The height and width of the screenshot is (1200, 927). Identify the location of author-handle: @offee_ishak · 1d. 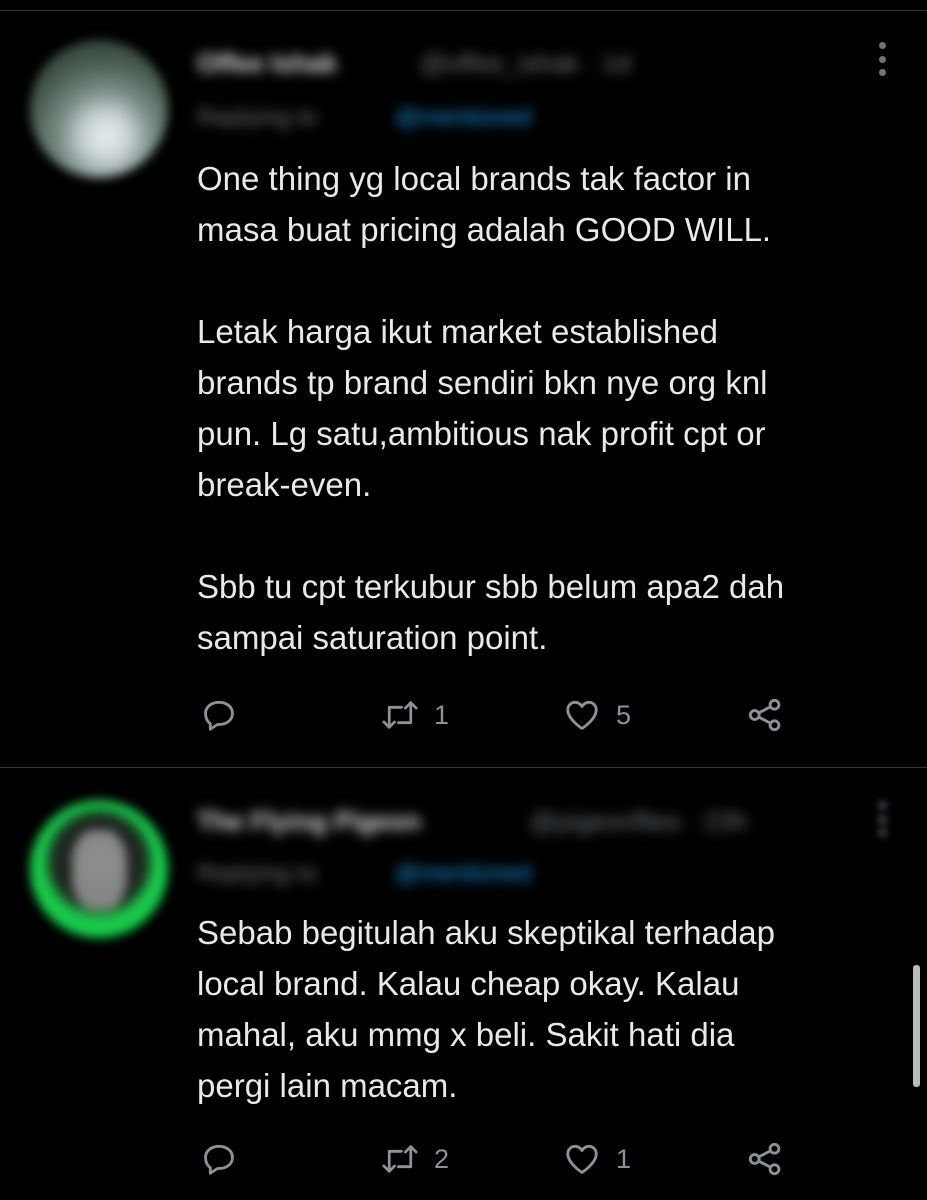
(525, 63).